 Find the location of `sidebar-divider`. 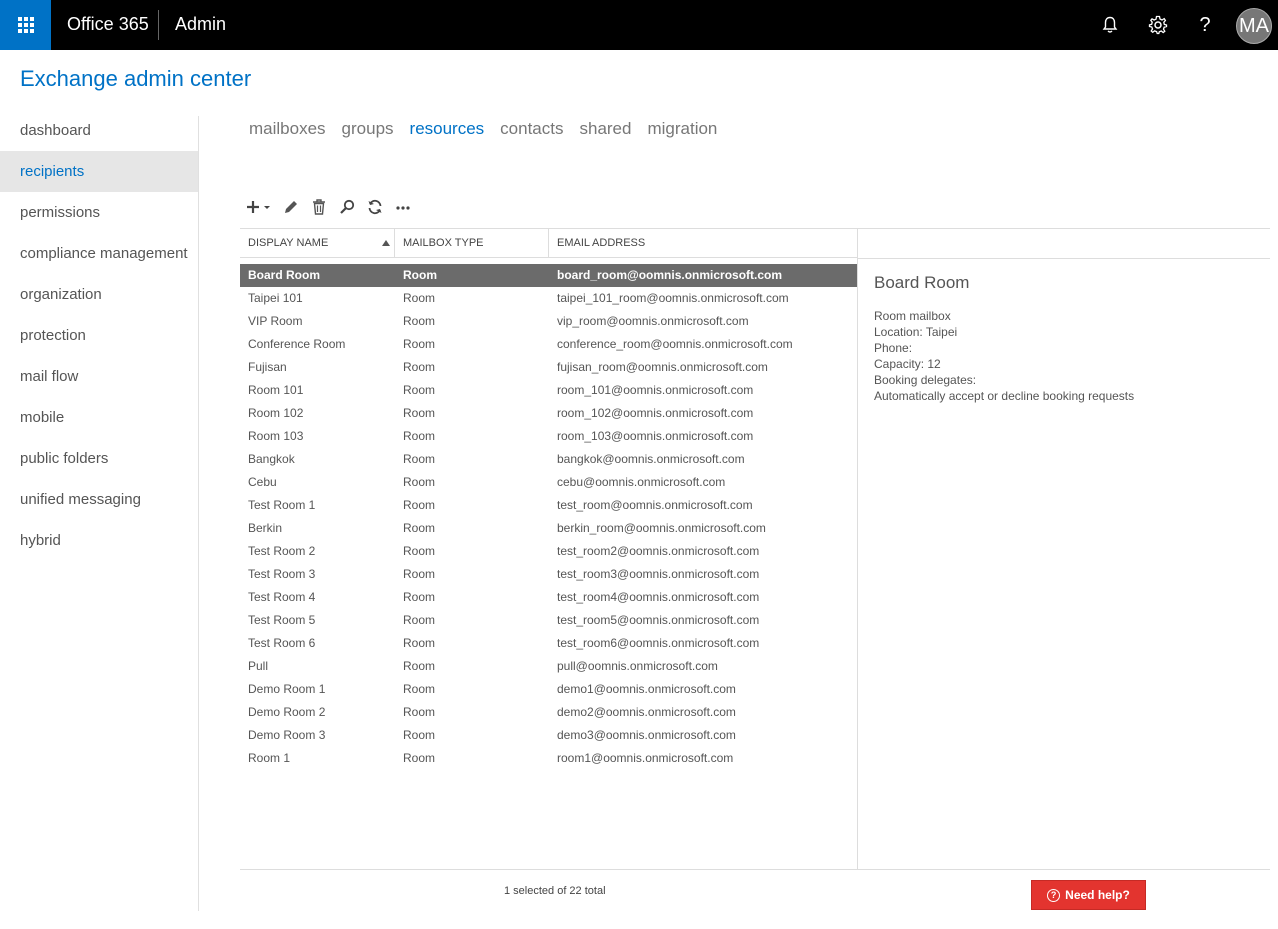

sidebar-divider is located at coordinates (198, 513).